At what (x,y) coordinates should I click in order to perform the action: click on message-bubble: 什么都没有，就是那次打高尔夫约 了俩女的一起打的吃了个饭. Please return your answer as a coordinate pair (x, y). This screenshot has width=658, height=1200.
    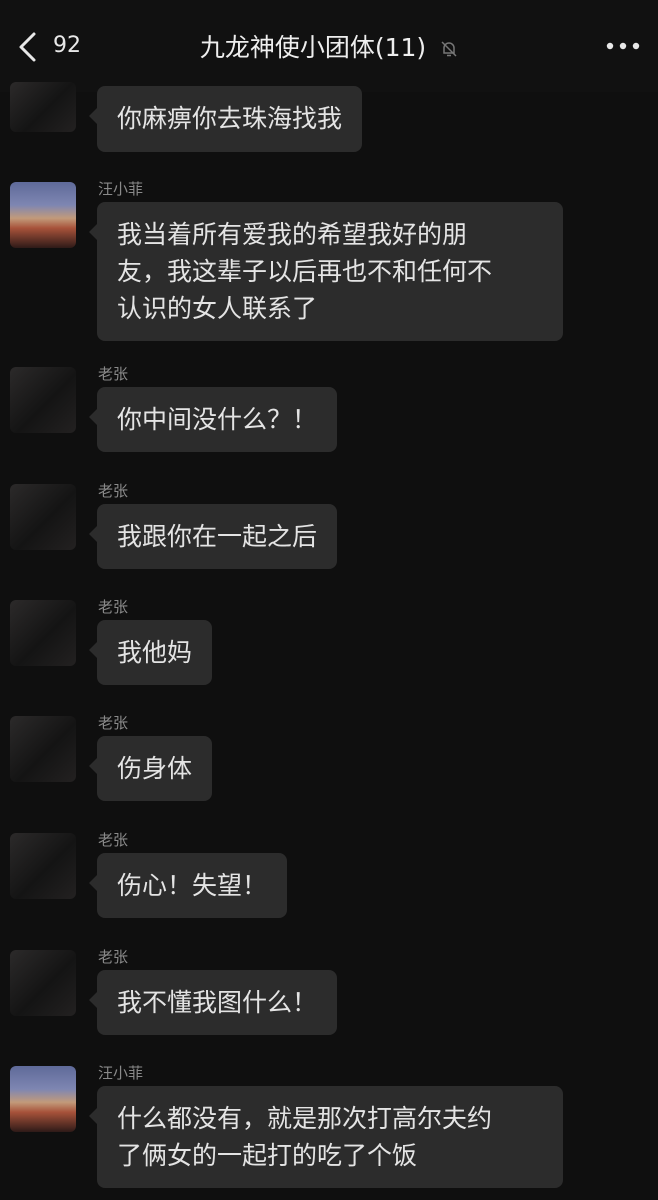
    Looking at the image, I should click on (326, 1137).